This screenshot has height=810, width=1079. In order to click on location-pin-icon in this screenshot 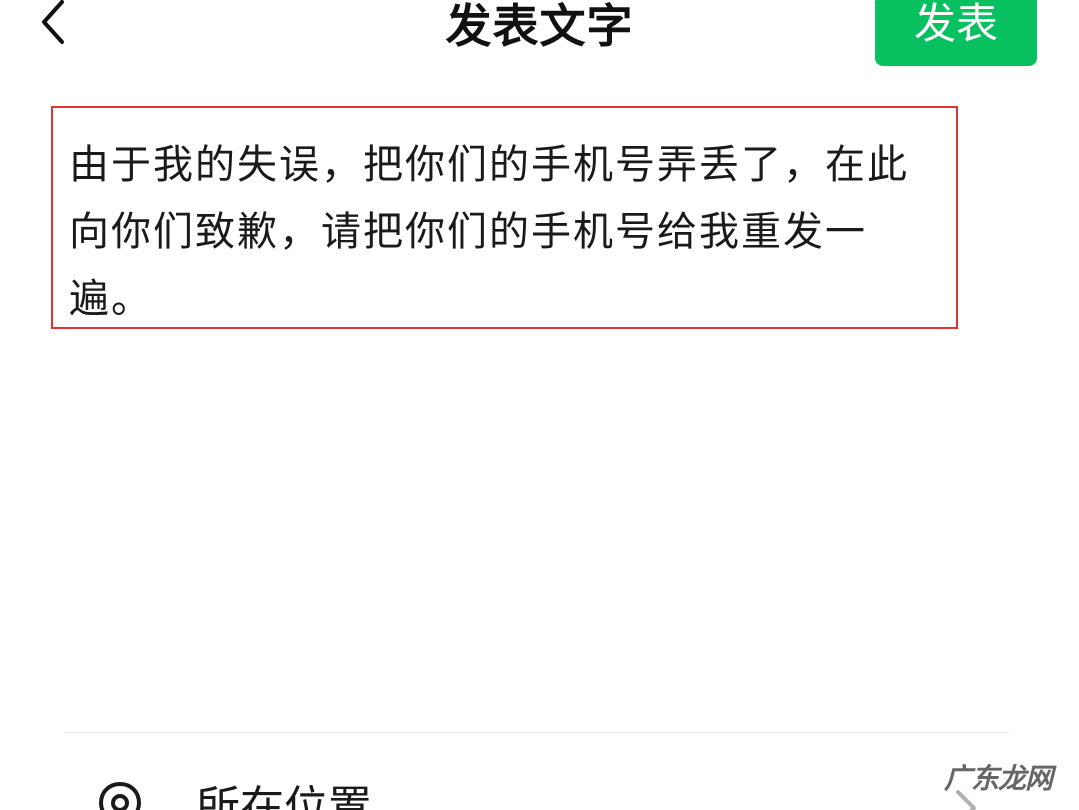, I will do `click(120, 795)`.